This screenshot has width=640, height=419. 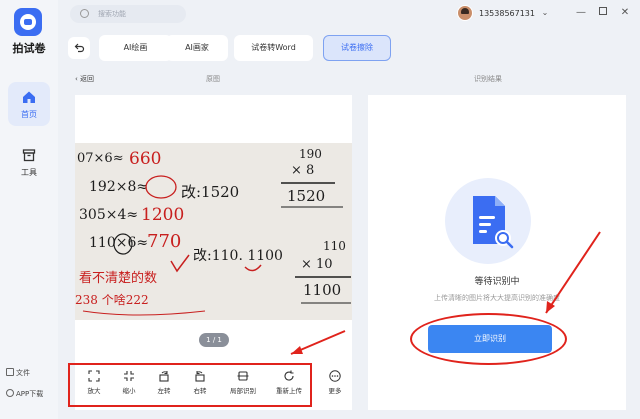 What do you see at coordinates (465, 13) in the screenshot?
I see `avatar` at bounding box center [465, 13].